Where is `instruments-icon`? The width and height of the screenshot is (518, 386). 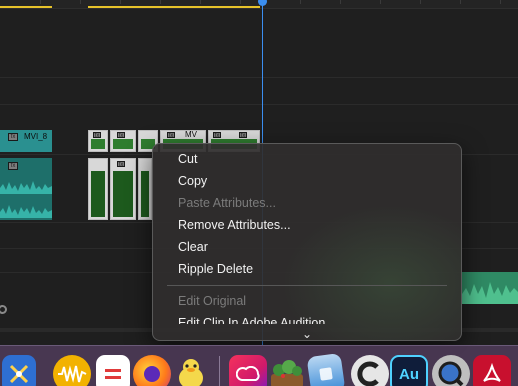 instruments-icon is located at coordinates (19, 370).